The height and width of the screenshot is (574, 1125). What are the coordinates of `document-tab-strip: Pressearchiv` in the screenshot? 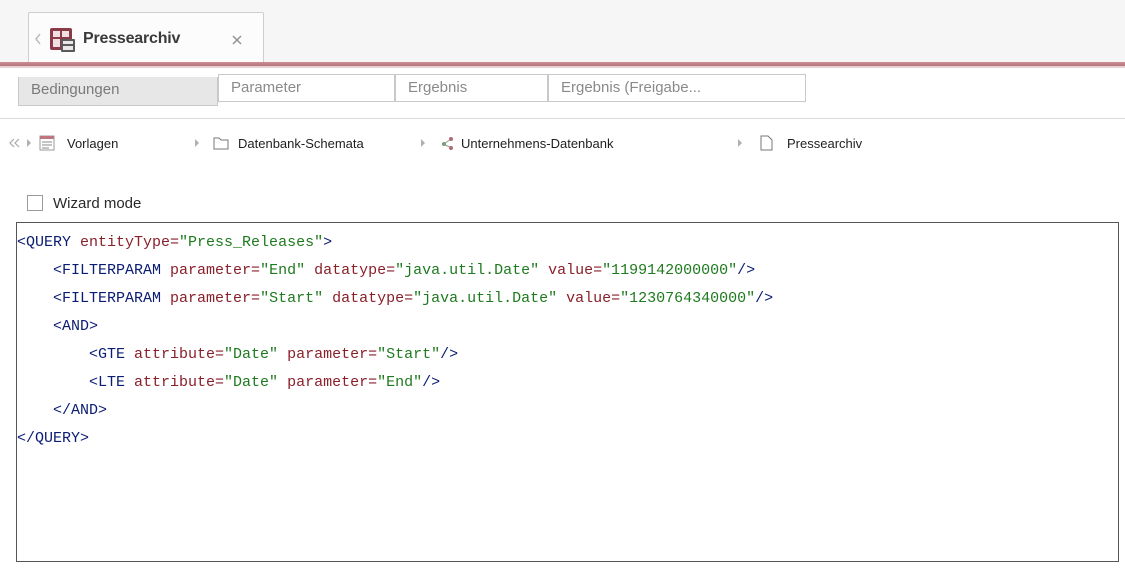 It's located at (562, 31).